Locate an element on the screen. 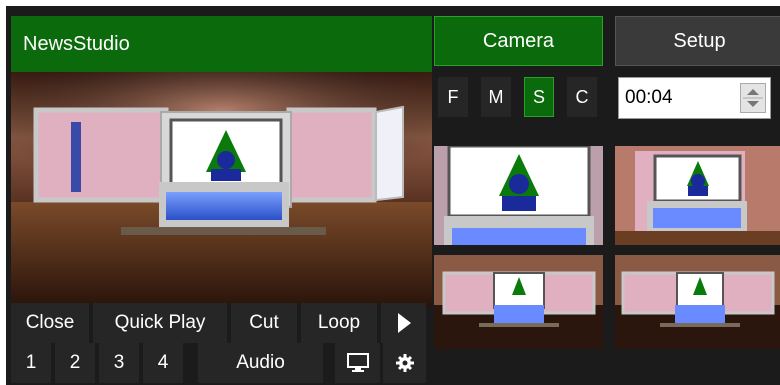 The height and width of the screenshot is (385, 780). cut-label: Cut is located at coordinates (264, 322).